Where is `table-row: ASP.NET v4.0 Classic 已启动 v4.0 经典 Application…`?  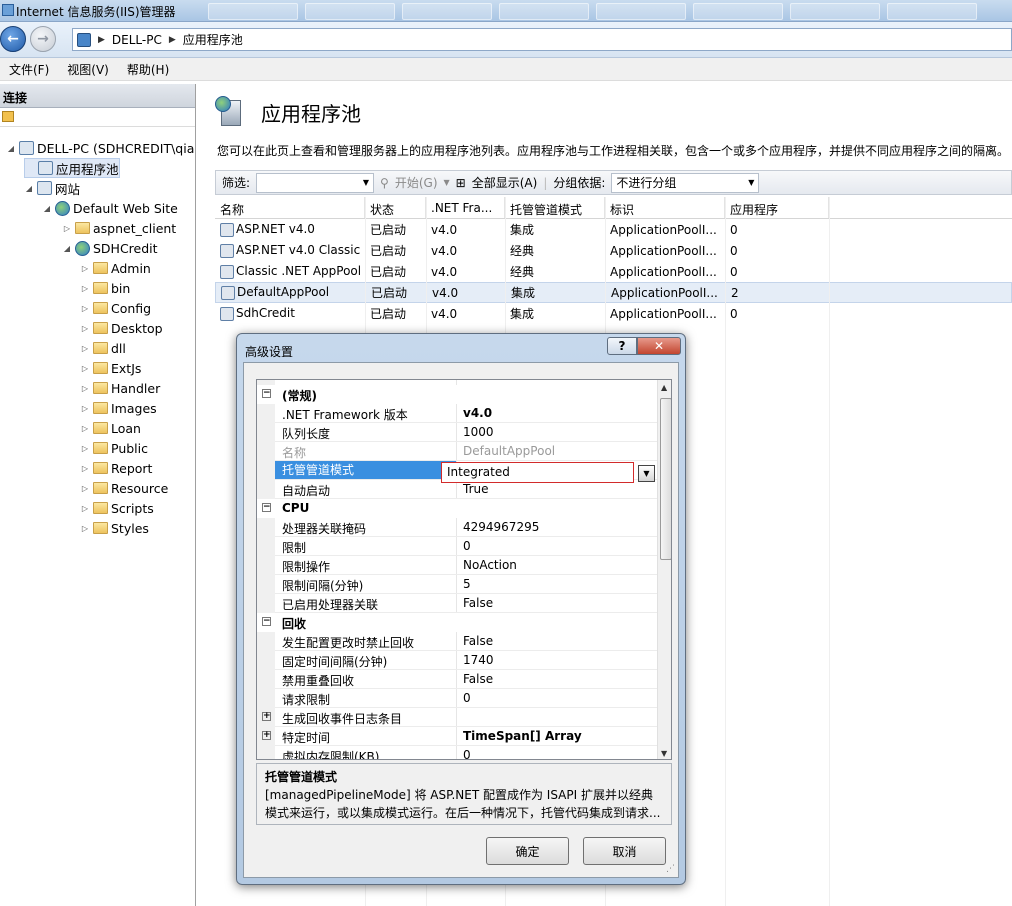 table-row: ASP.NET v4.0 Classic 已启动 v4.0 经典 Application… is located at coordinates (613, 250).